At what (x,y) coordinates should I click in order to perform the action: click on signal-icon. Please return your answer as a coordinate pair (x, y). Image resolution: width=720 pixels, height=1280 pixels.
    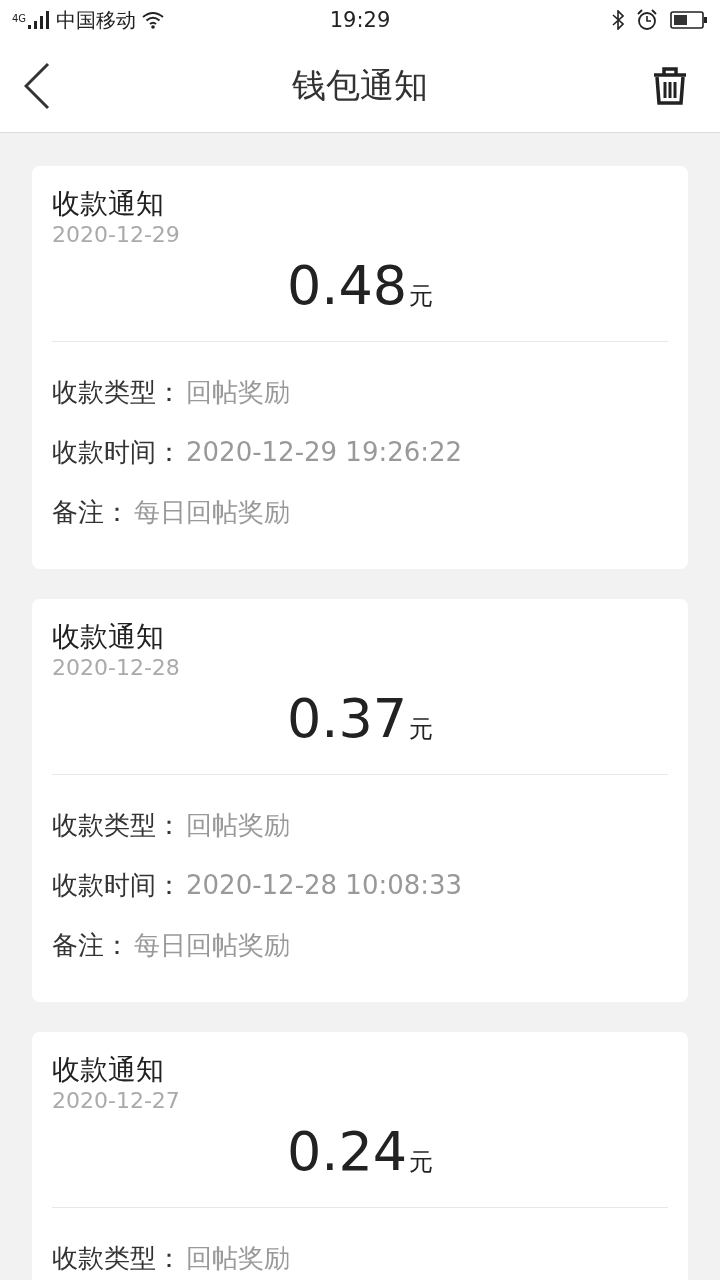
    Looking at the image, I should click on (39, 20).